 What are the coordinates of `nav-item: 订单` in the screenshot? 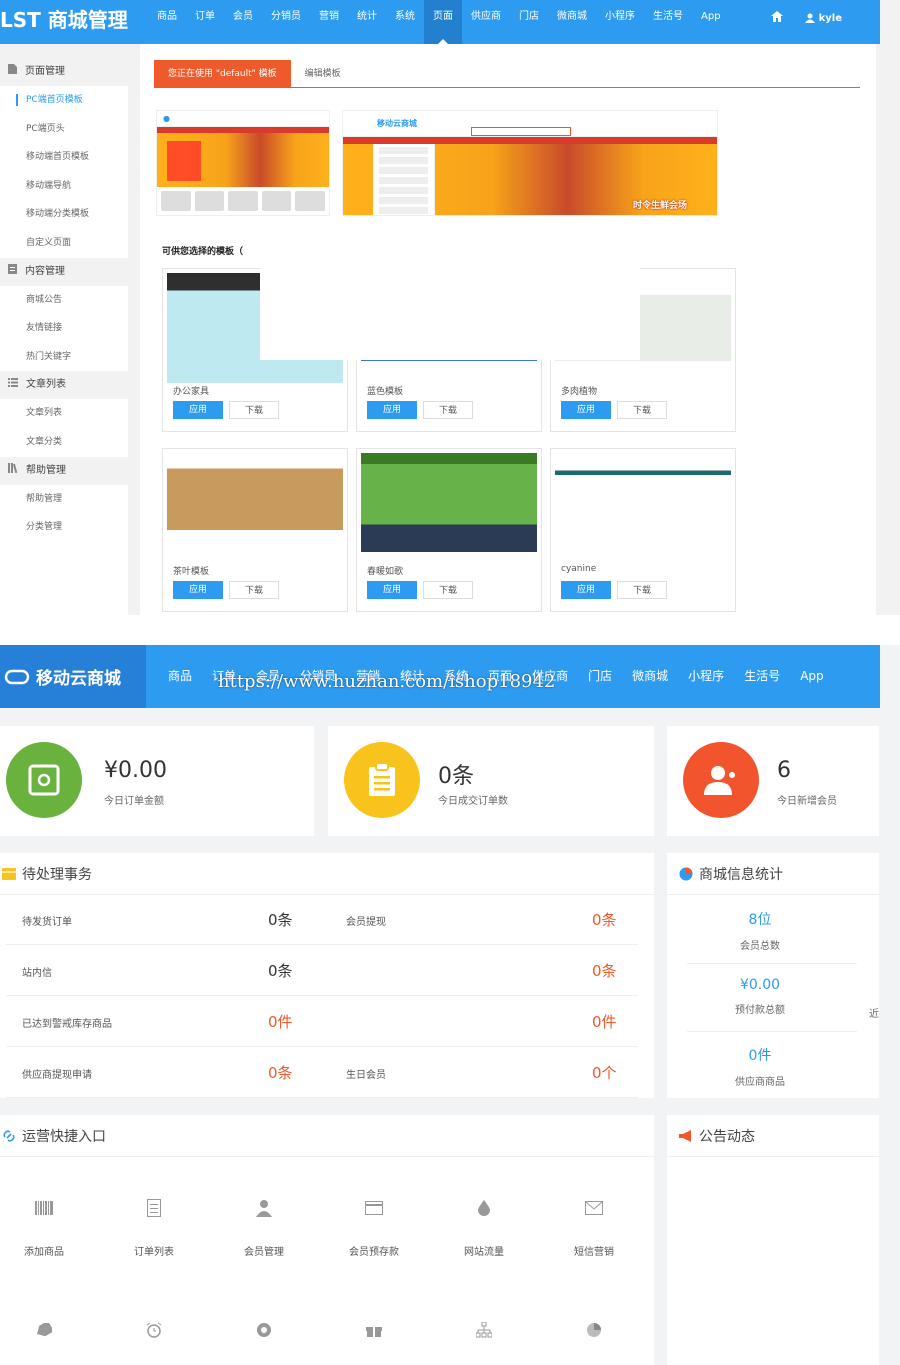 It's located at (205, 22).